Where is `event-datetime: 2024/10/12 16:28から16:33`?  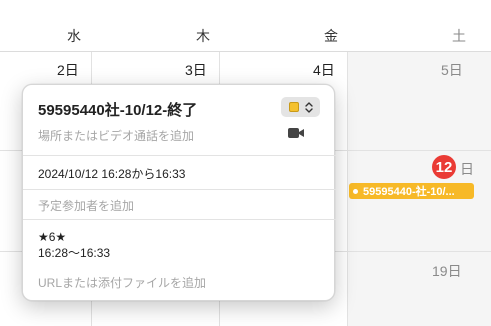
event-datetime: 2024/10/12 16:28から16:33 is located at coordinates (111, 173).